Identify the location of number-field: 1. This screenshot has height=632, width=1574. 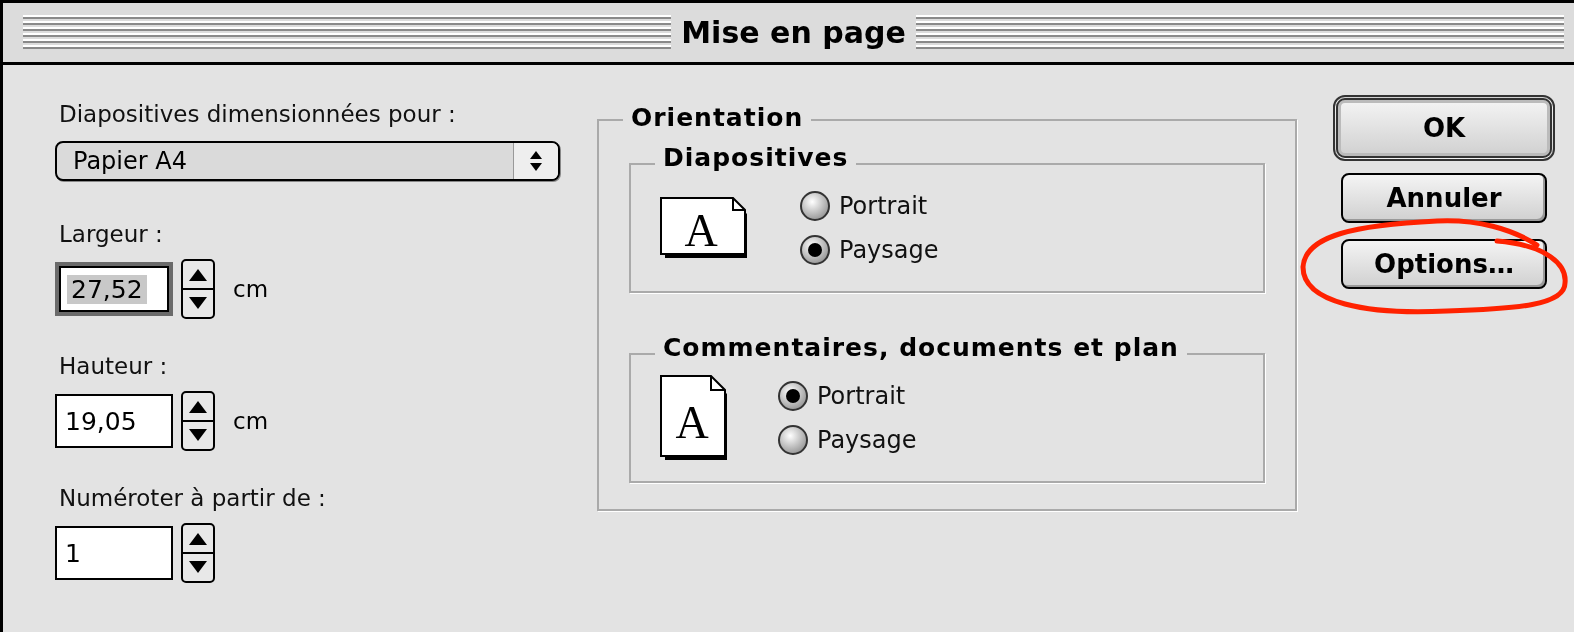
(114, 553).